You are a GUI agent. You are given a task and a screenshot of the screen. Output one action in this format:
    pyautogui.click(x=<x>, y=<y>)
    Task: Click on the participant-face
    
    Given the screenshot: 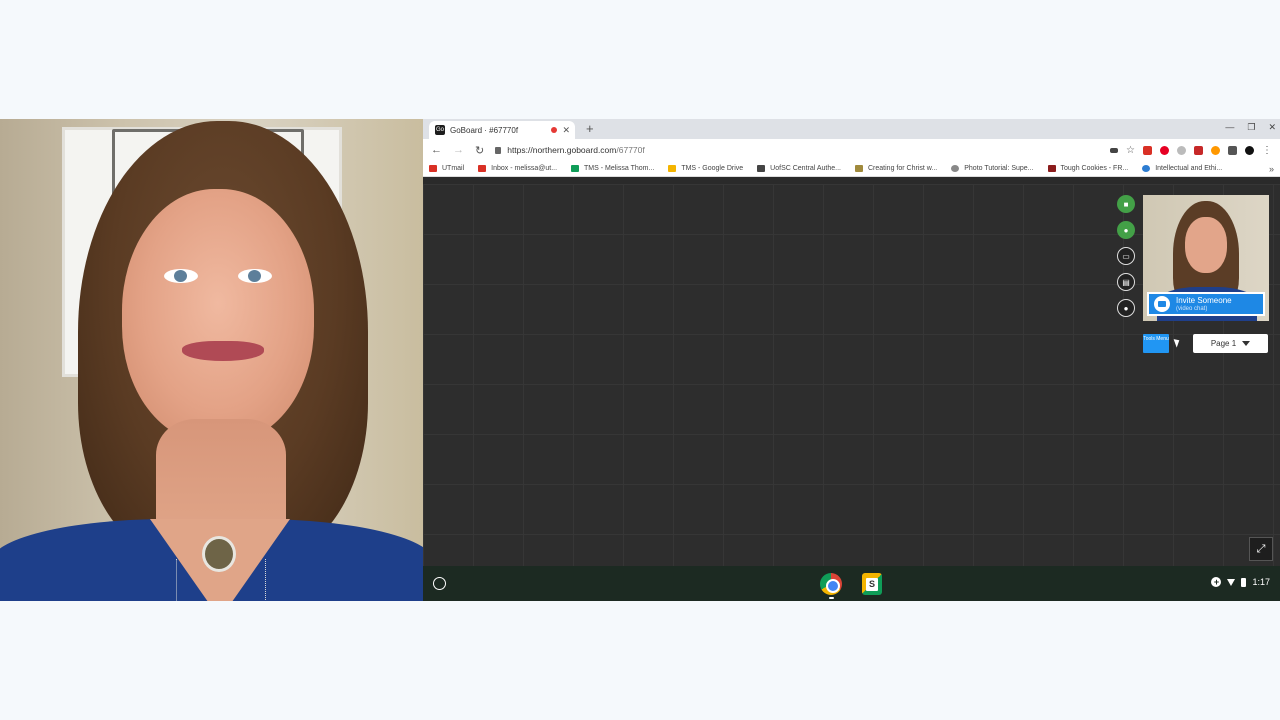 What is the action you would take?
    pyautogui.click(x=1206, y=245)
    